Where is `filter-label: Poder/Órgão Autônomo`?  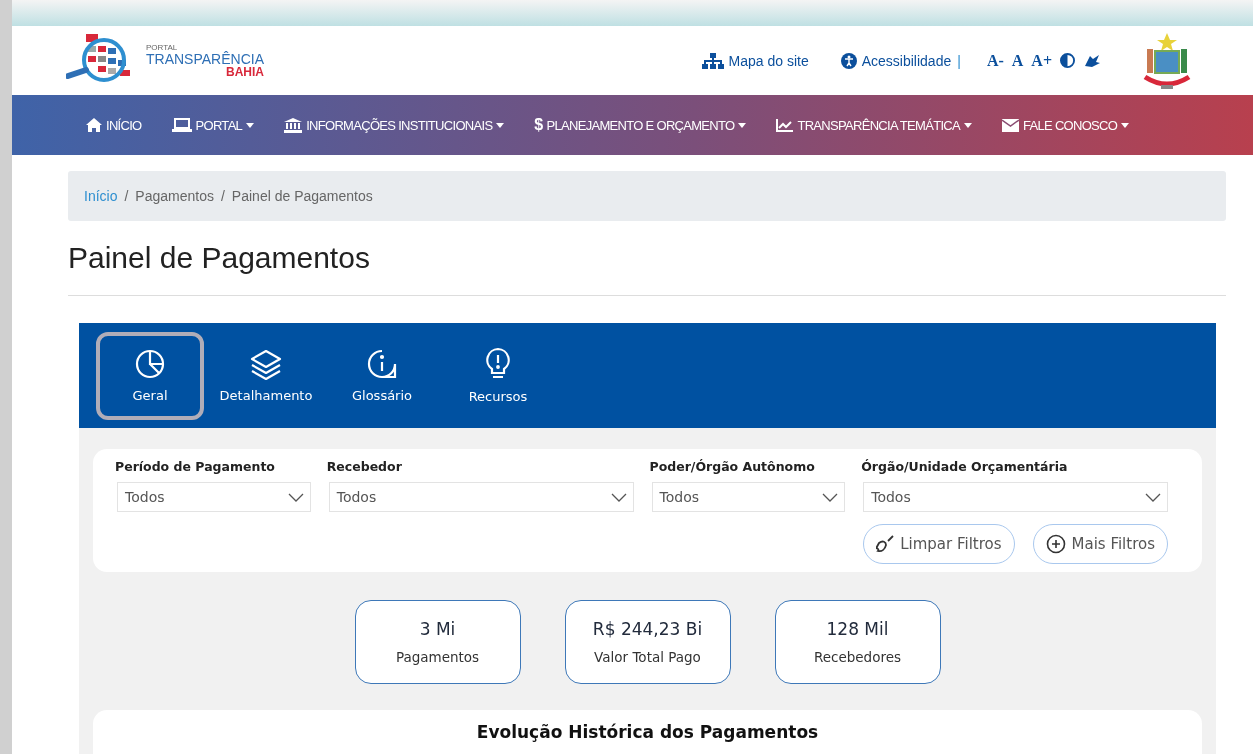
filter-label: Poder/Órgão Autônomo is located at coordinates (732, 466).